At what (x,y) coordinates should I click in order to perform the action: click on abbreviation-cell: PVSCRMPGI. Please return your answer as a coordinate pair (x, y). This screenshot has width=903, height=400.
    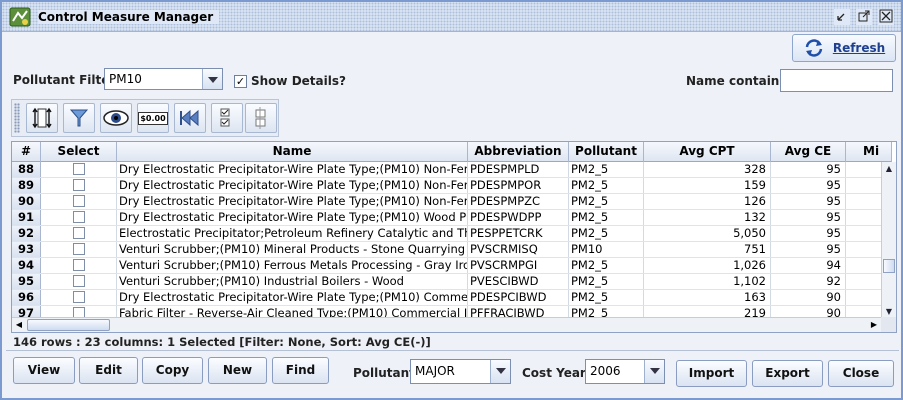
    Looking at the image, I should click on (518, 265).